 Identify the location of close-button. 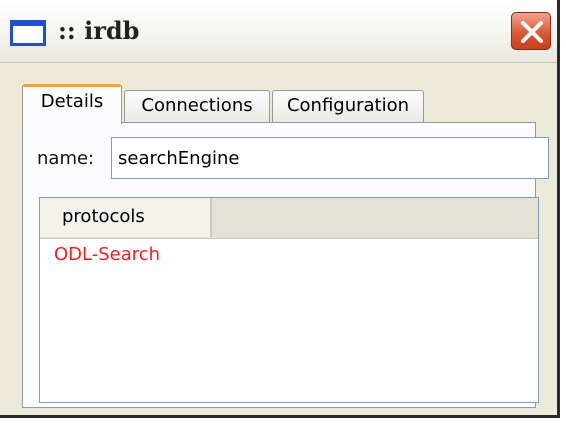
(531, 31).